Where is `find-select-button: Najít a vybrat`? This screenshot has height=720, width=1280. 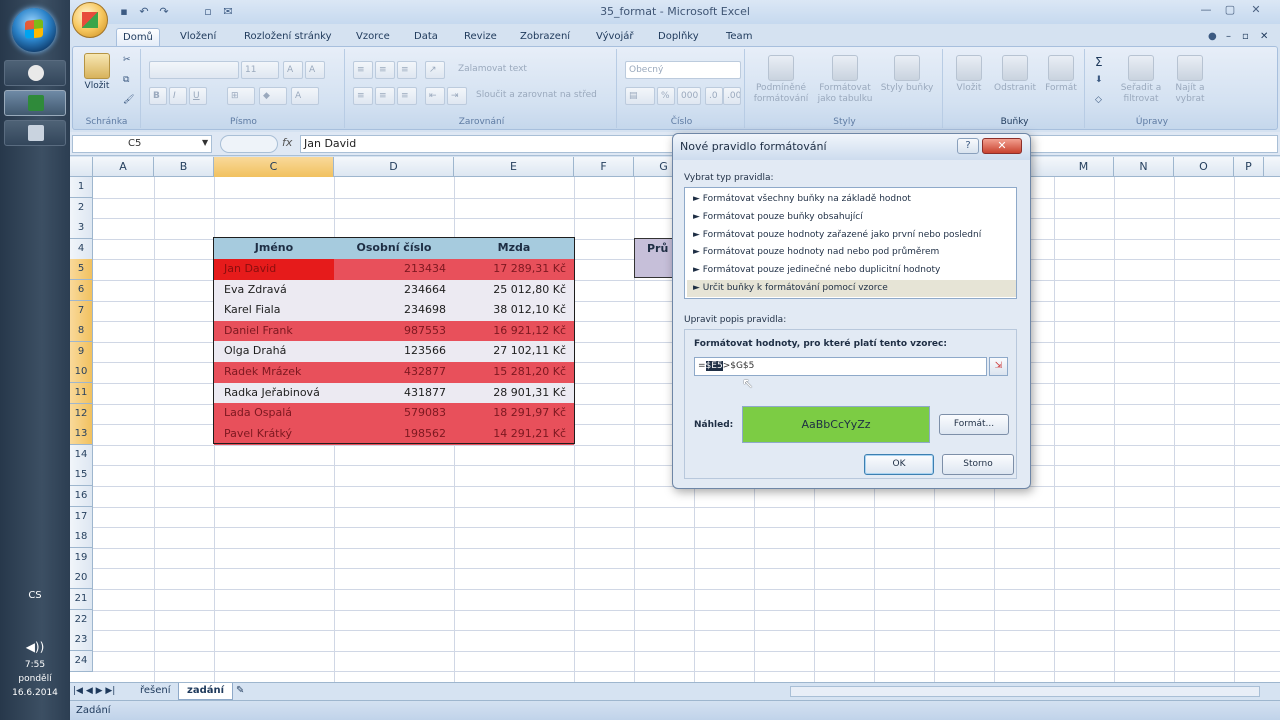
find-select-button: Najít a vybrat is located at coordinates (1190, 80).